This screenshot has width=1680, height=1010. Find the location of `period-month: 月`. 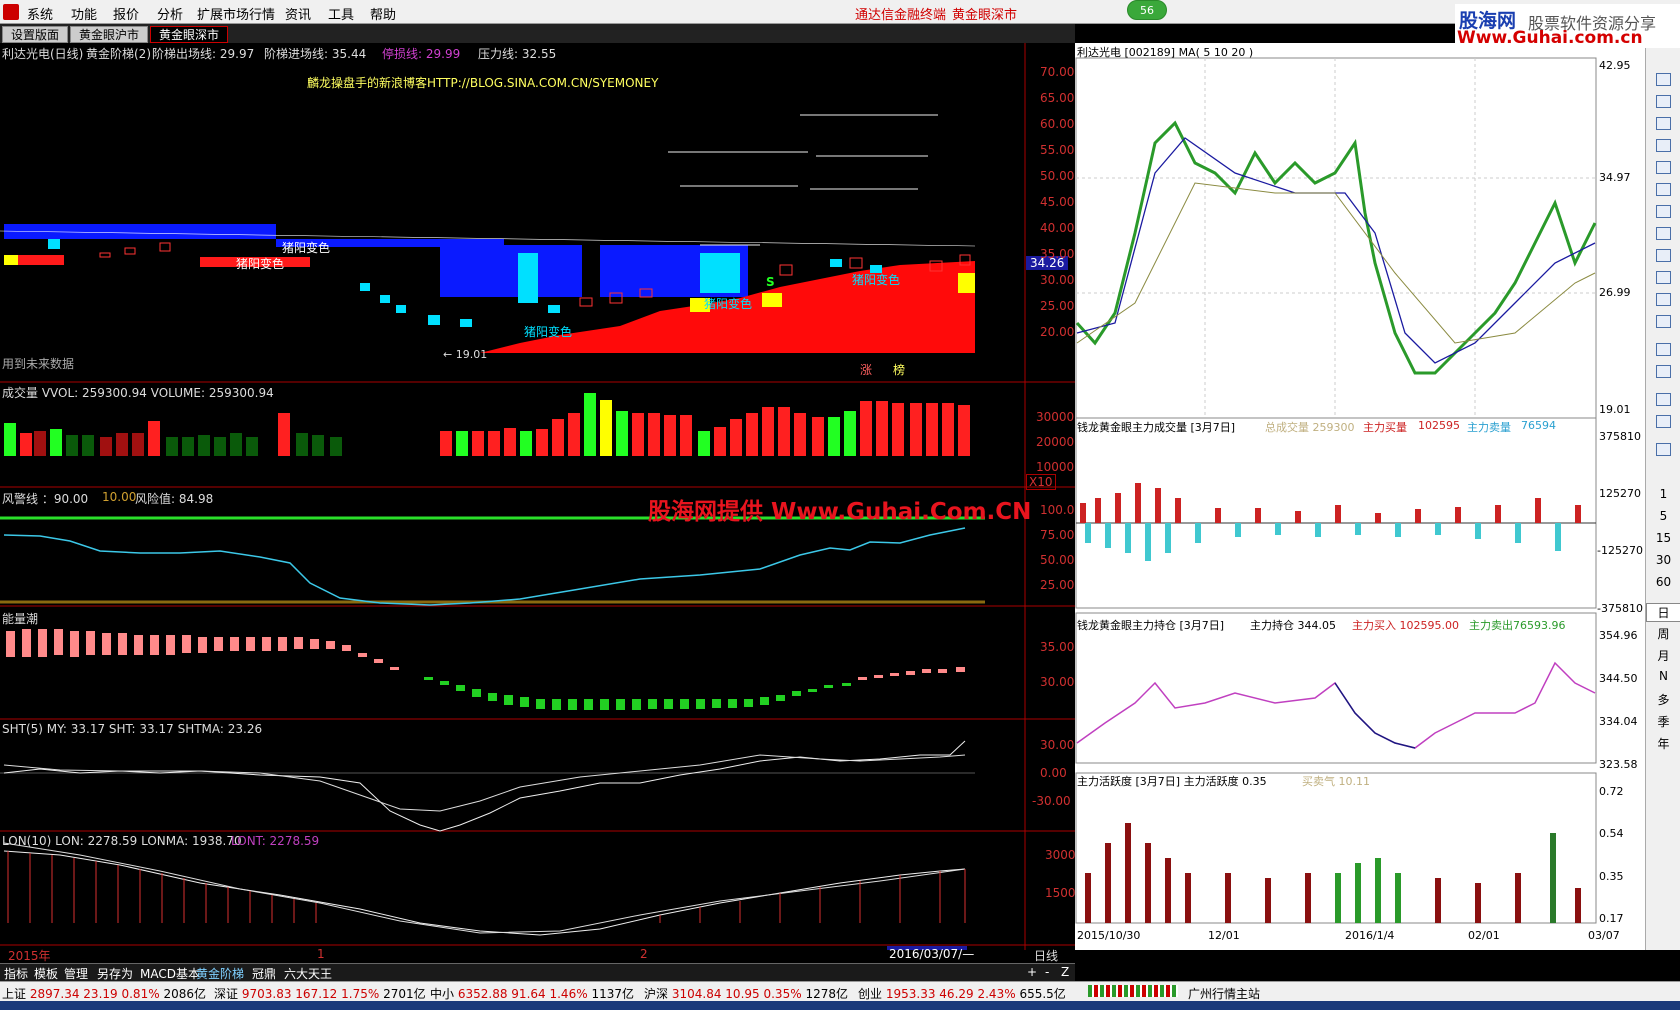

period-month: 月 is located at coordinates (1663, 655).